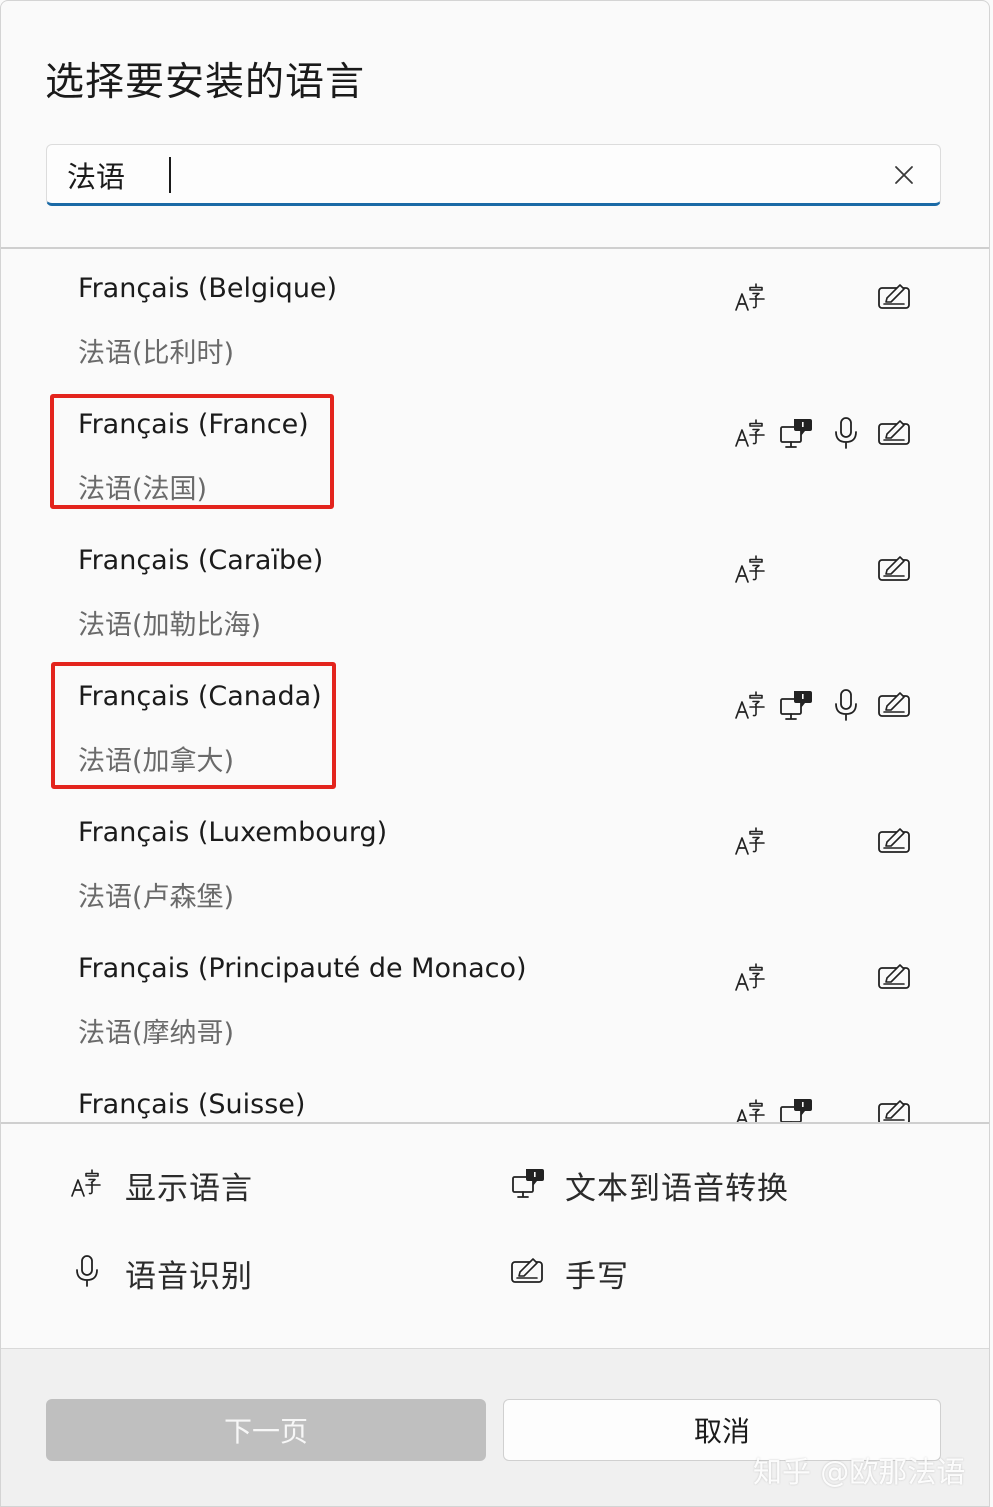 This screenshot has width=993, height=1507. Describe the element at coordinates (205, 82) in the screenshot. I see `dialog-title: 选择要安装的语言` at that location.